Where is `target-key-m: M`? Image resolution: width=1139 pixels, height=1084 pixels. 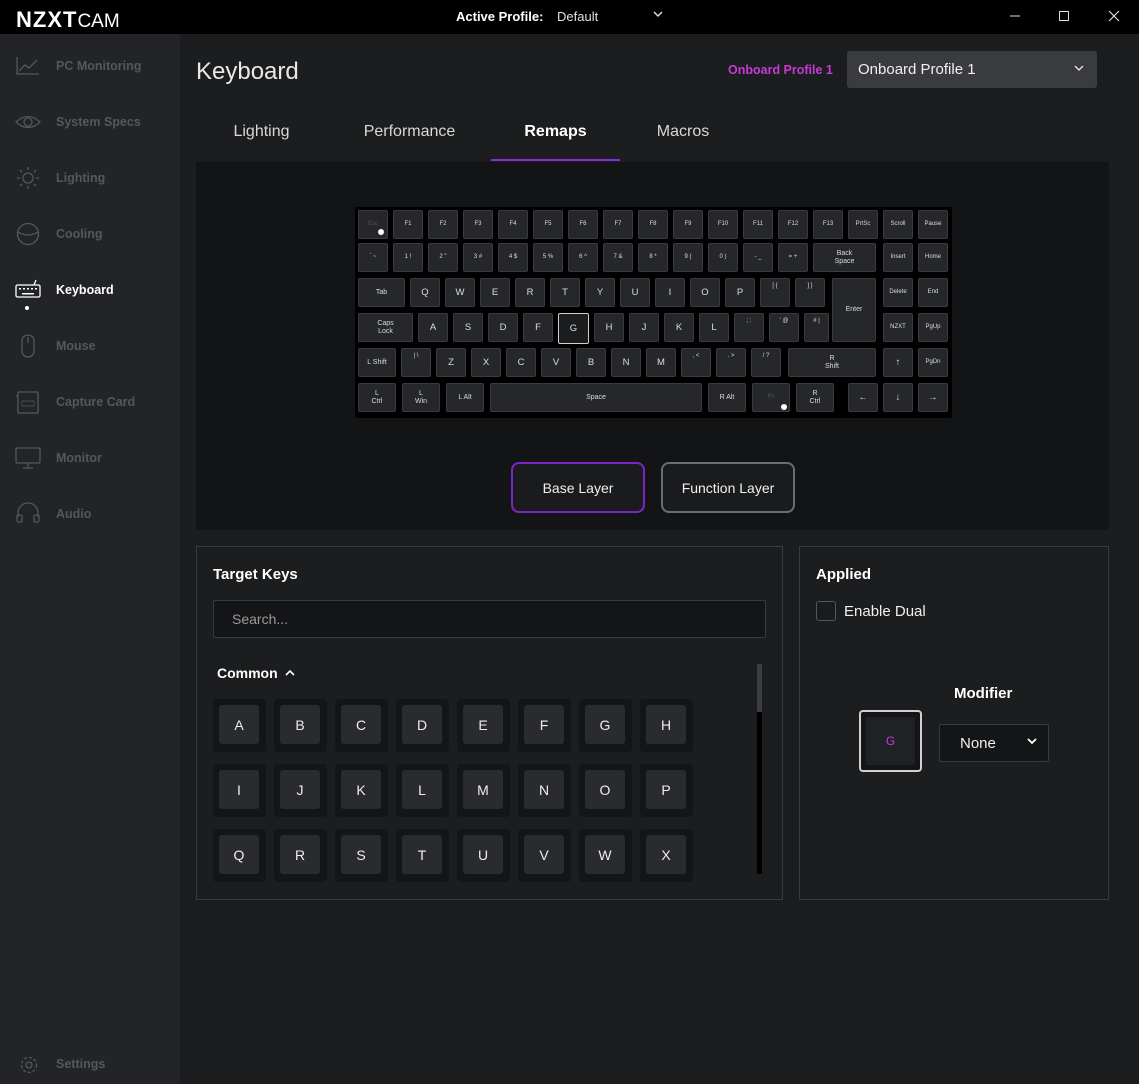
target-key-m: M is located at coordinates (483, 790).